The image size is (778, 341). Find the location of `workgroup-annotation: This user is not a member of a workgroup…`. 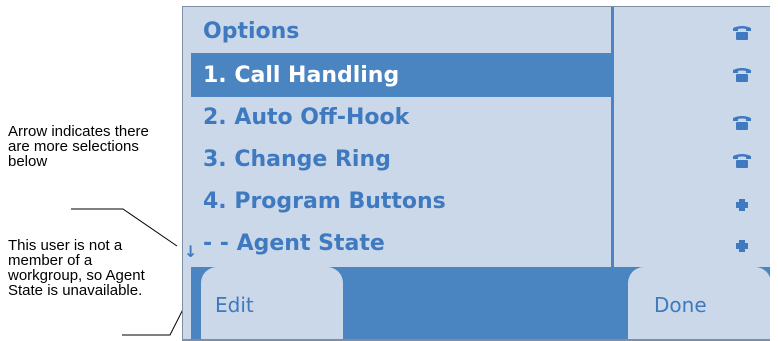

workgroup-annotation: This user is not a member of a workgroup… is located at coordinates (76, 268).